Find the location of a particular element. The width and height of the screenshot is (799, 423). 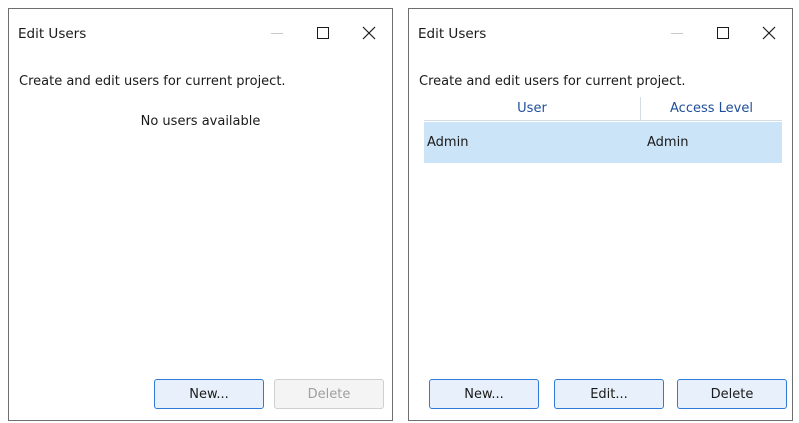

table-row: Admin Admin is located at coordinates (603, 142).